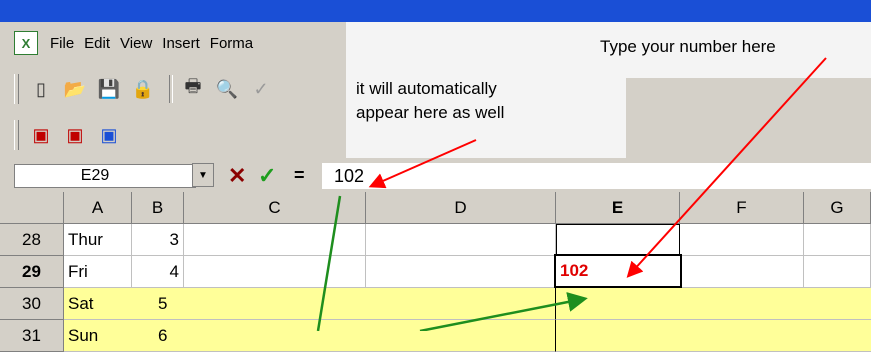 This screenshot has height=352, width=871. Describe the element at coordinates (461, 208) in the screenshot. I see `column-header-d: D` at that location.